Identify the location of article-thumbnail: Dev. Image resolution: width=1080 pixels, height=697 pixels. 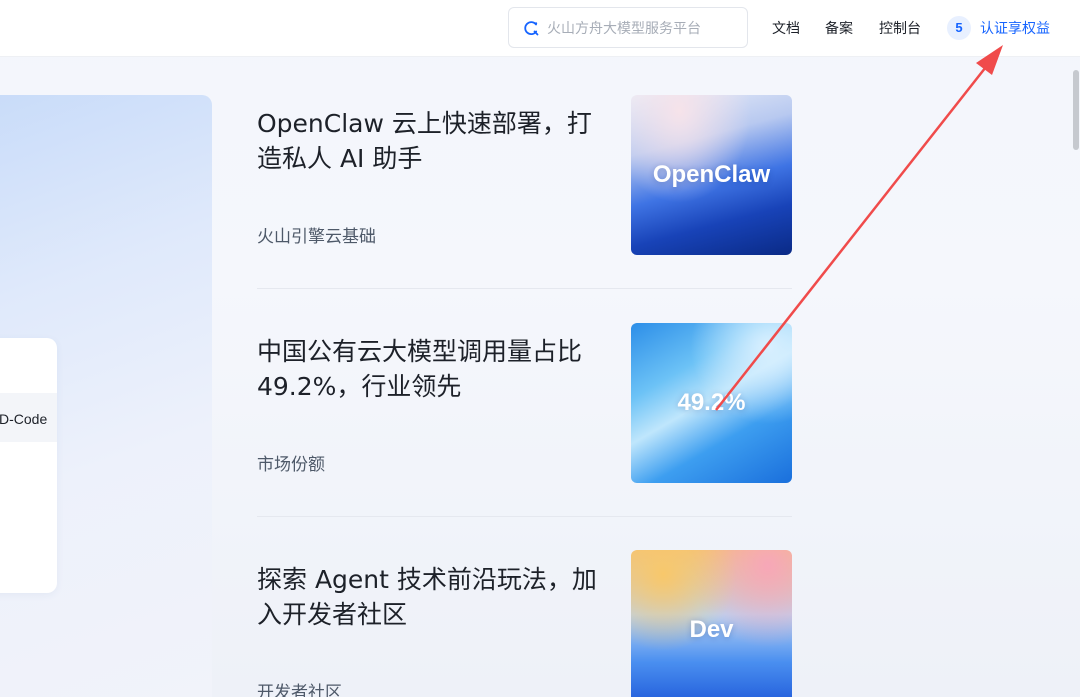
(711, 623).